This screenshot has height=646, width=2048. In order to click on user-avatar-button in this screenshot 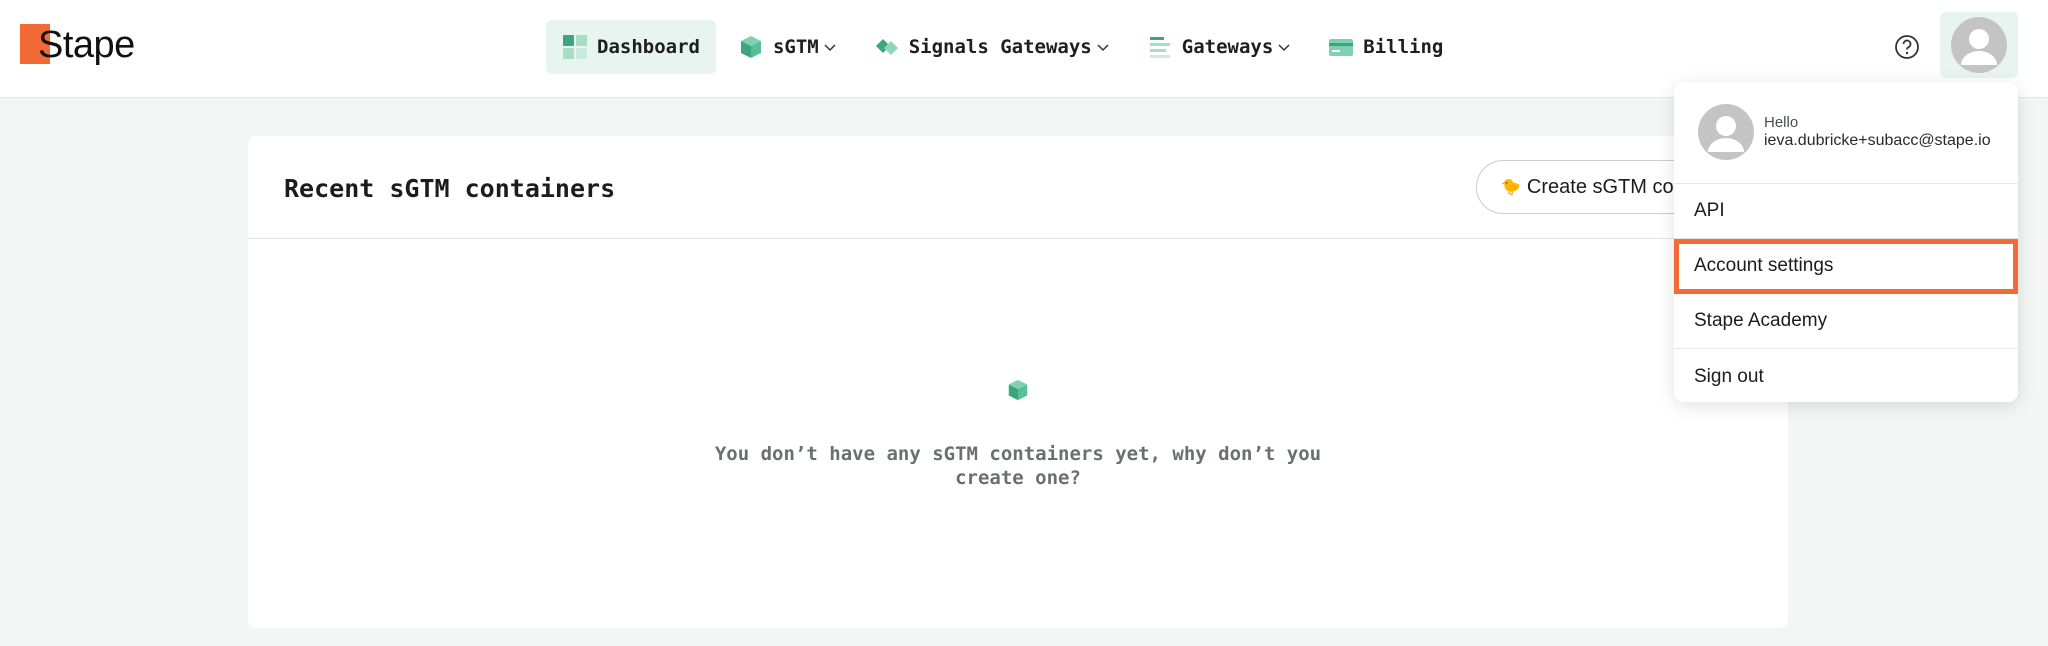, I will do `click(1979, 45)`.